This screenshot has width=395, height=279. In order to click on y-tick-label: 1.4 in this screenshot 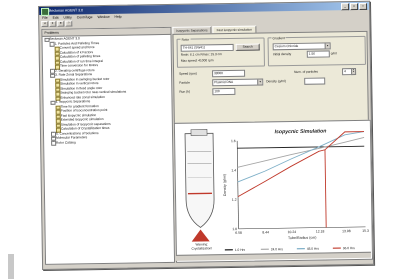, I will do `click(233, 170)`.